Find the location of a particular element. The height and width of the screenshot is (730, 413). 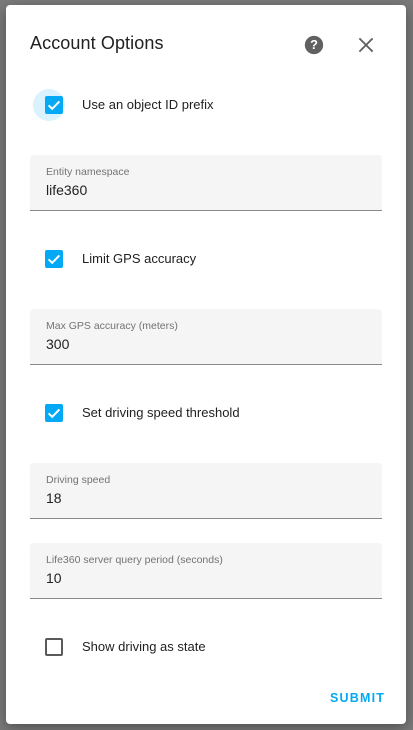

entity-namespace-field: Entity namespace life360 is located at coordinates (206, 183).